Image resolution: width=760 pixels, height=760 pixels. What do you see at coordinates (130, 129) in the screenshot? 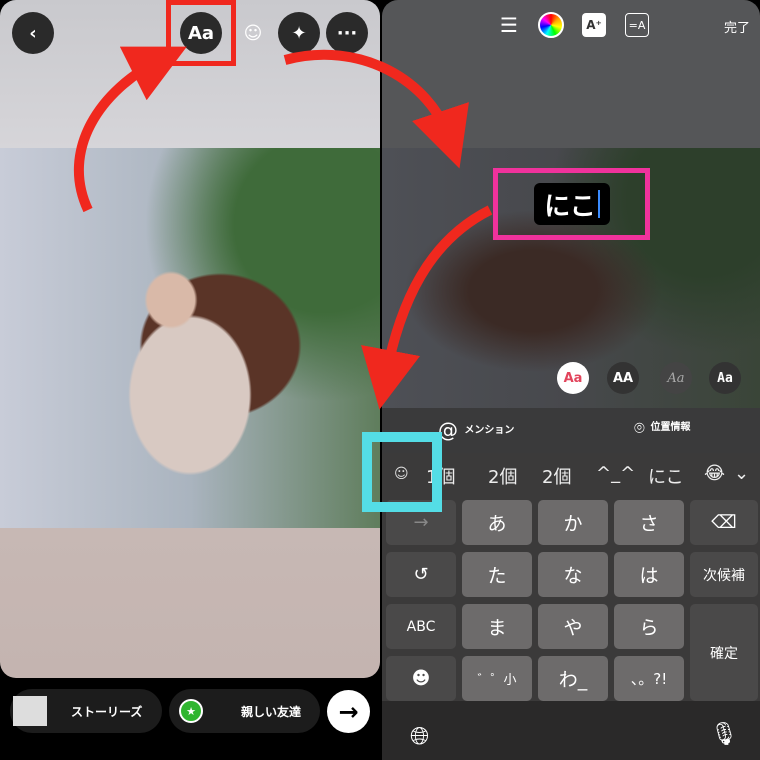
I see `arrow-up` at bounding box center [130, 129].